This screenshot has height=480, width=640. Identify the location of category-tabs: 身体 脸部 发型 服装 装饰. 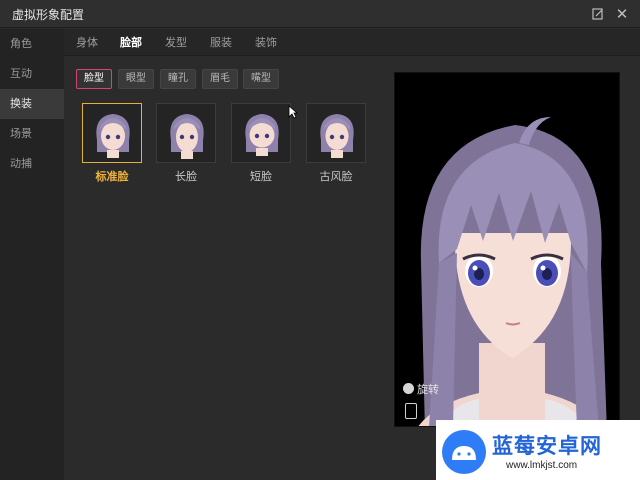
(352, 42).